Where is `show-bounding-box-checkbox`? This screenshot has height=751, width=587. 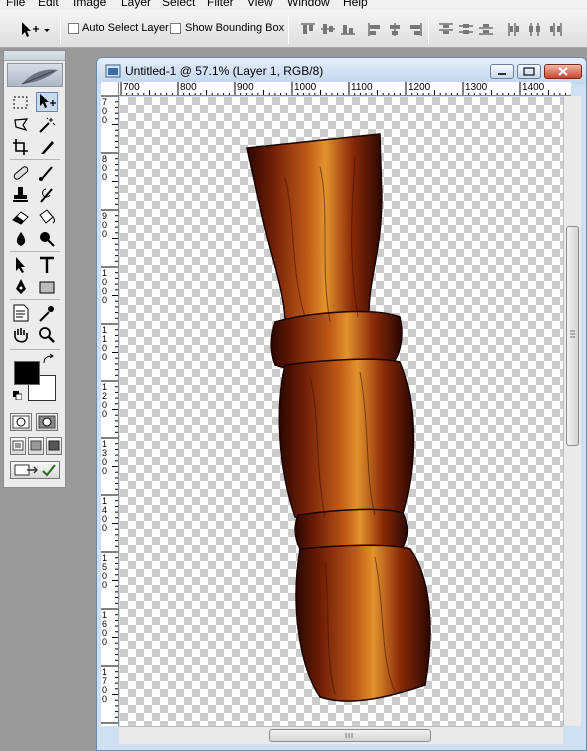 show-bounding-box-checkbox is located at coordinates (175, 28).